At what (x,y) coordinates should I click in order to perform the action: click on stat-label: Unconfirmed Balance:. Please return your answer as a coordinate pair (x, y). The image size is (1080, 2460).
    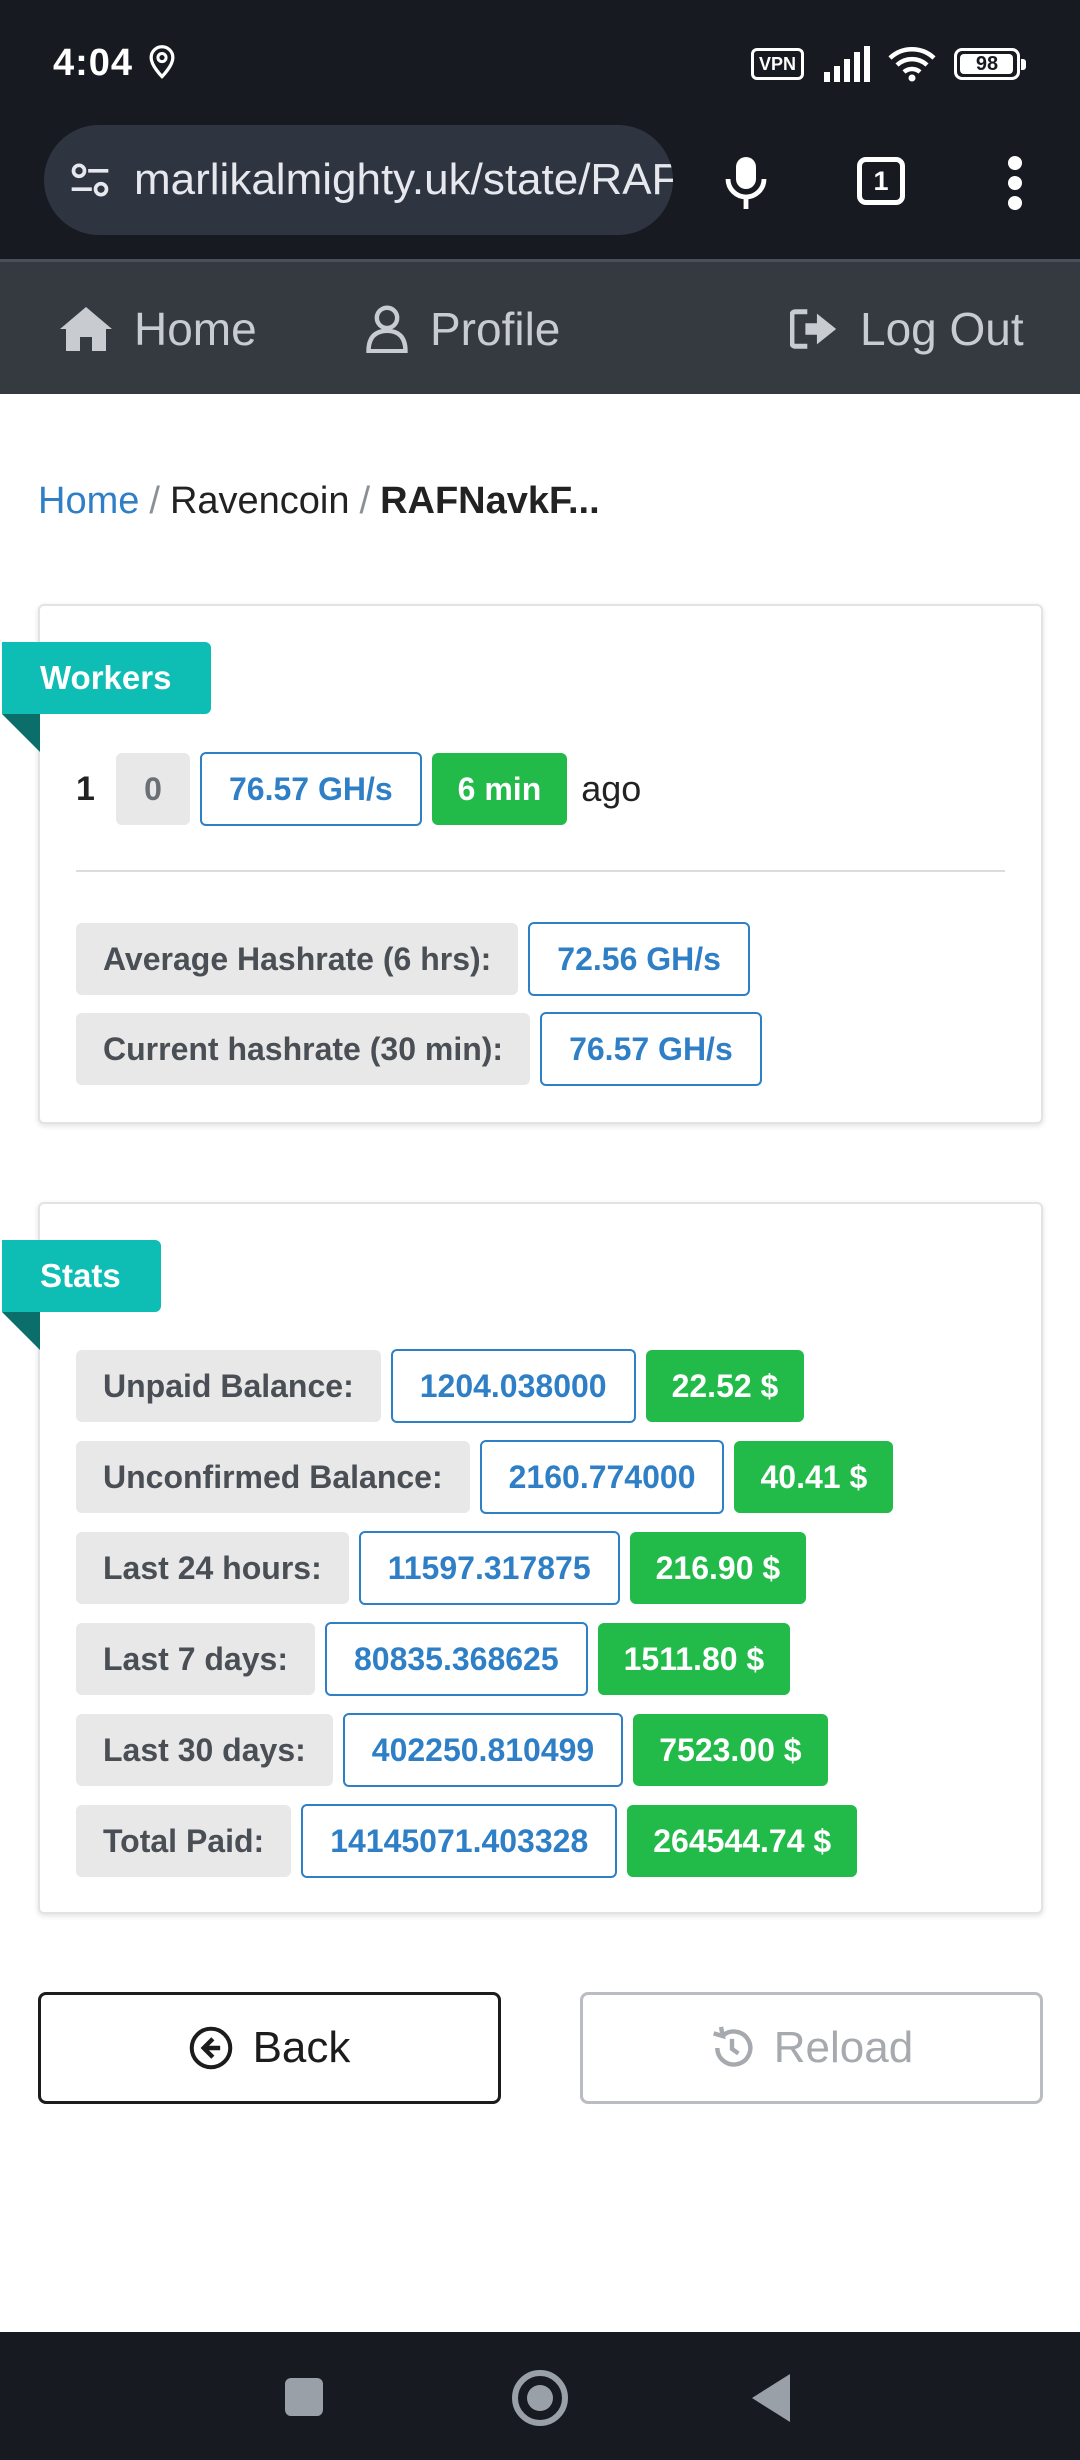
    Looking at the image, I should click on (273, 1477).